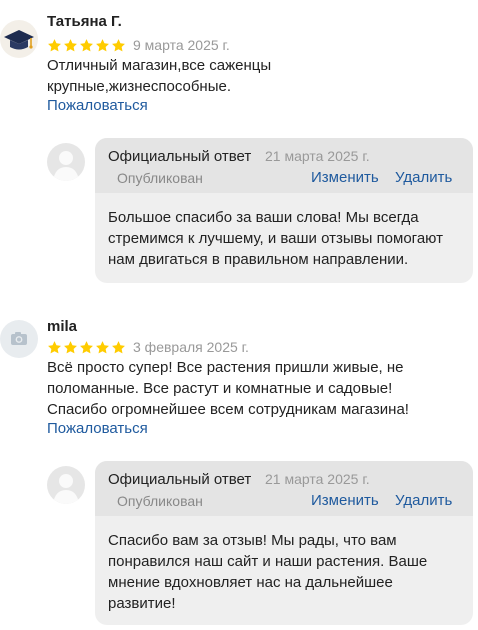 The height and width of the screenshot is (630, 478). I want to click on reviewer-name: mila, so click(62, 326).